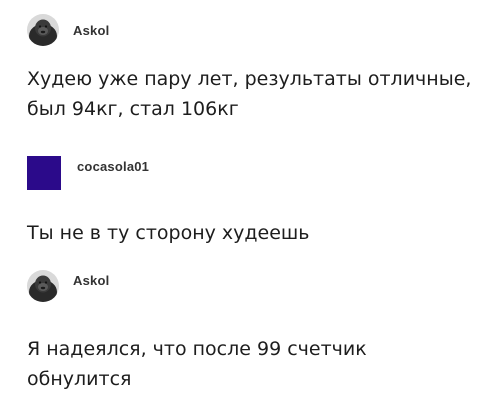 This screenshot has width=500, height=412. I want to click on username: cocasola01, so click(113, 166).